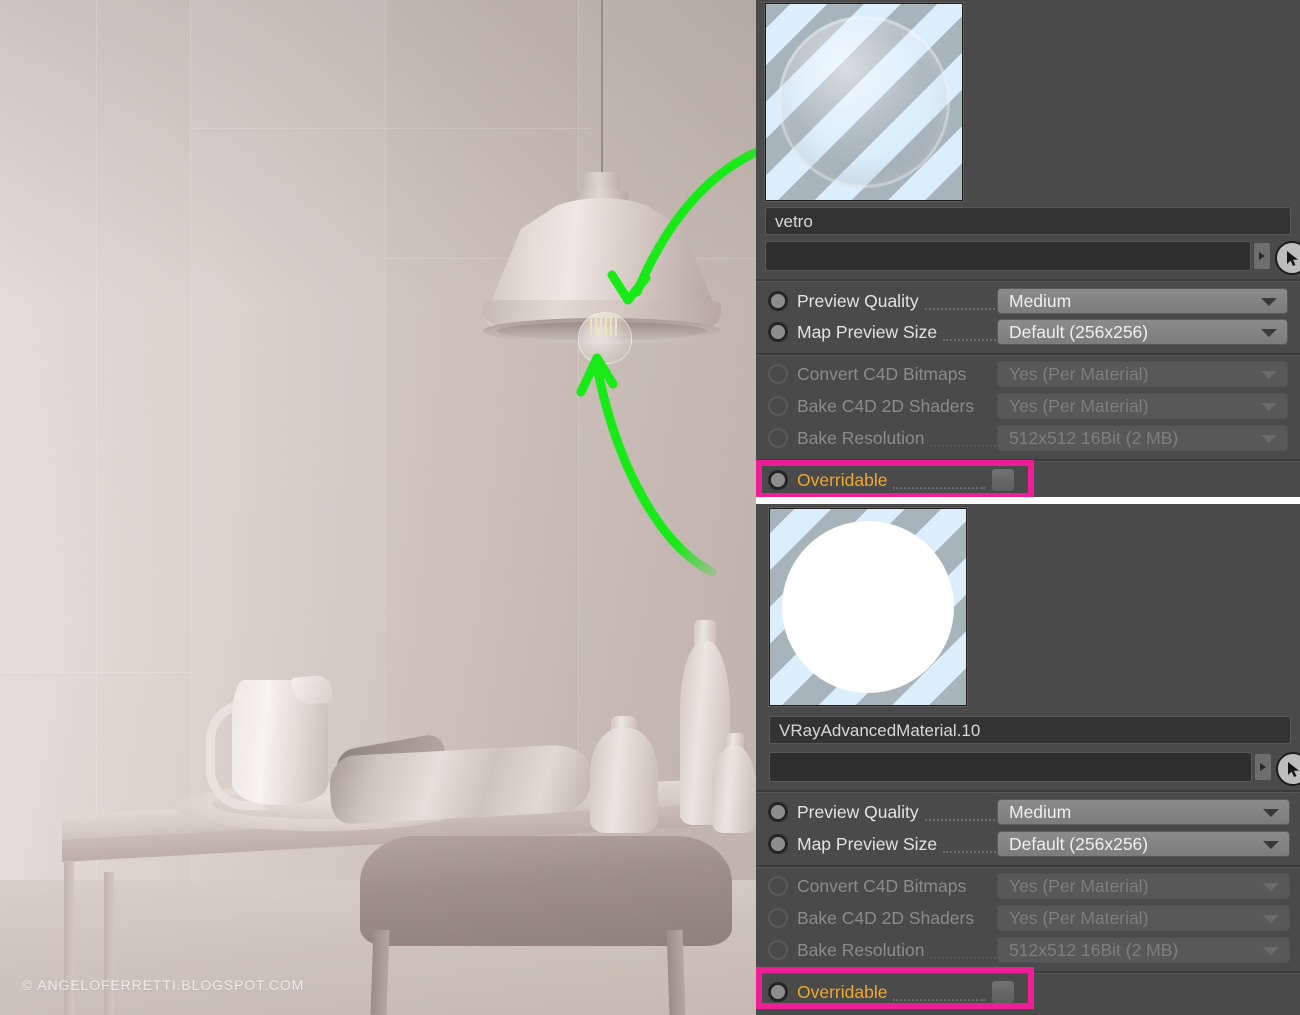  What do you see at coordinates (1008, 256) in the screenshot?
I see `material-link-field-vetro` at bounding box center [1008, 256].